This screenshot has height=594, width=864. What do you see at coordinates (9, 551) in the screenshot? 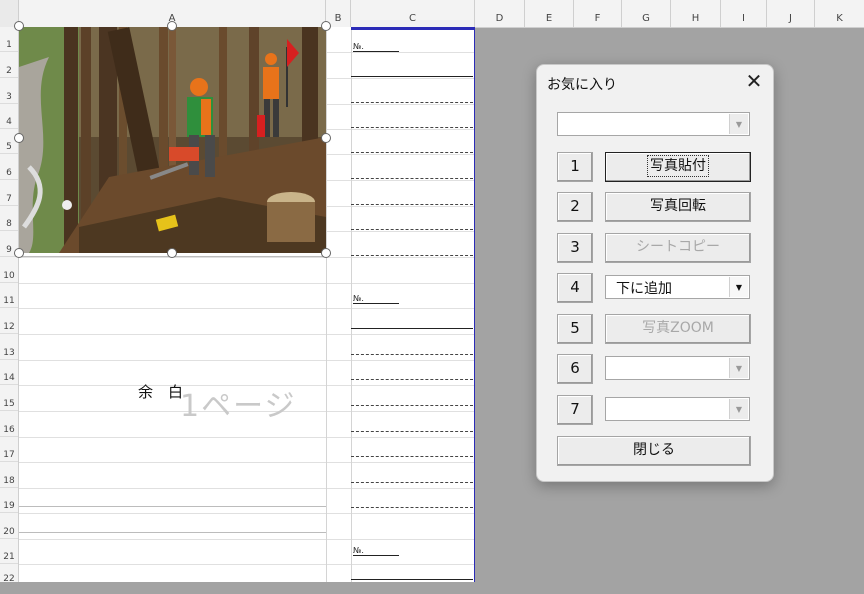
I see `row-header: 21` at bounding box center [9, 551].